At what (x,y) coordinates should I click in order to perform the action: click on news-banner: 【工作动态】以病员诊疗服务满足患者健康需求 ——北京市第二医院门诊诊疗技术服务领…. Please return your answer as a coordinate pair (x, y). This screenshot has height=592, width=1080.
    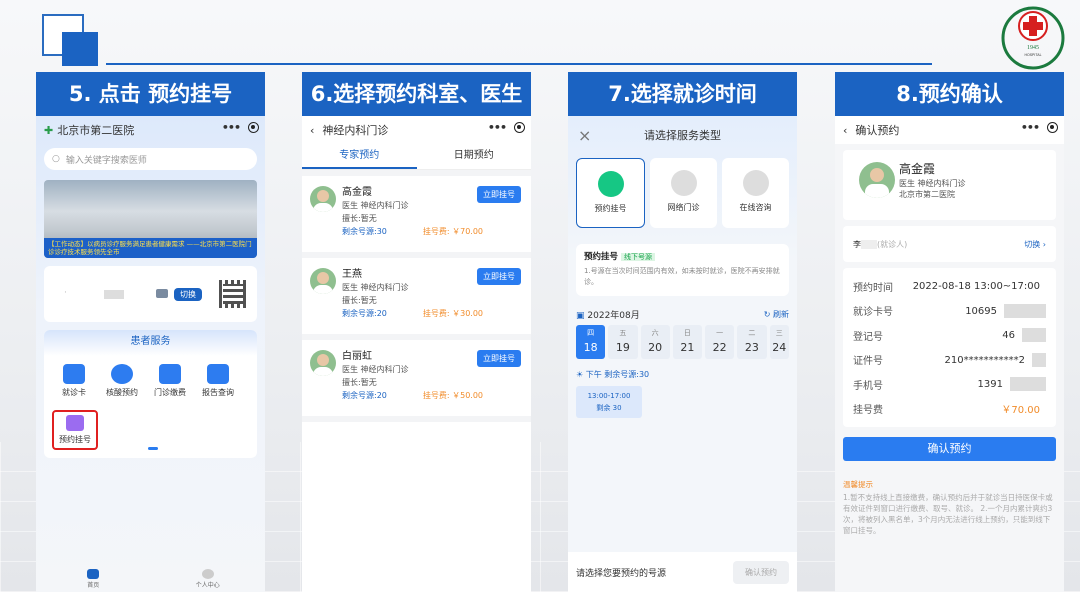
    Looking at the image, I should click on (150, 219).